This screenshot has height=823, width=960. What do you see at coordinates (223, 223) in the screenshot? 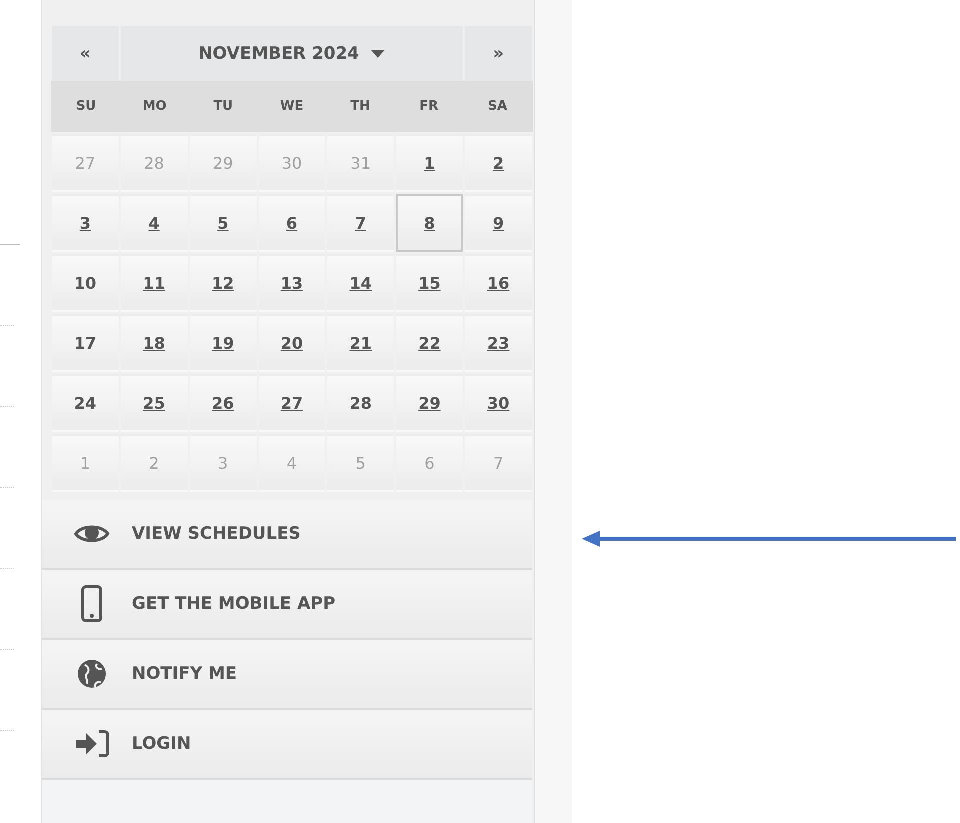
I see `calendar-day: 5` at bounding box center [223, 223].